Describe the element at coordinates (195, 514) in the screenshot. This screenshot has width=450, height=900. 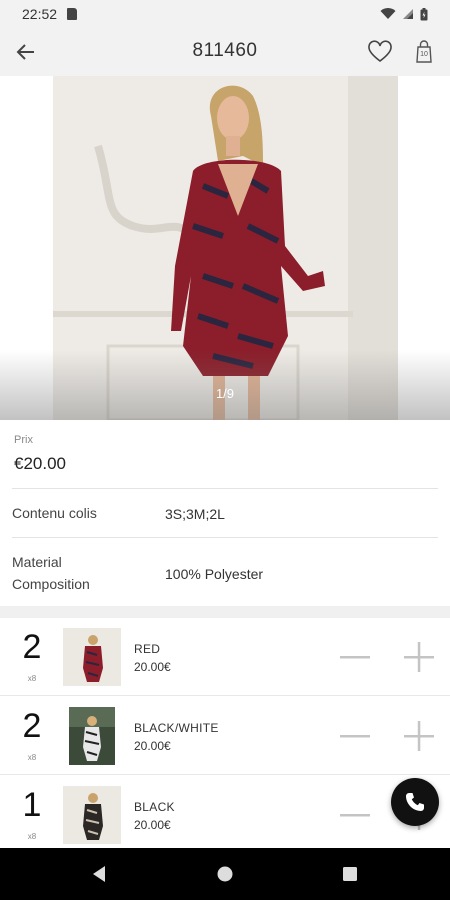
I see `package-content-value: 3S;3M;2L` at that location.